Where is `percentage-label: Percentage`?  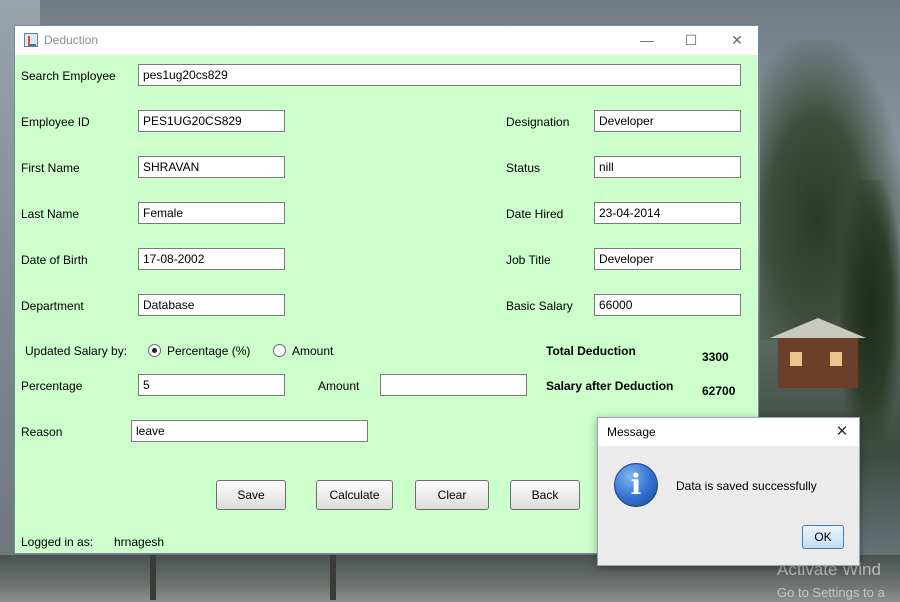
percentage-label: Percentage is located at coordinates (52, 386).